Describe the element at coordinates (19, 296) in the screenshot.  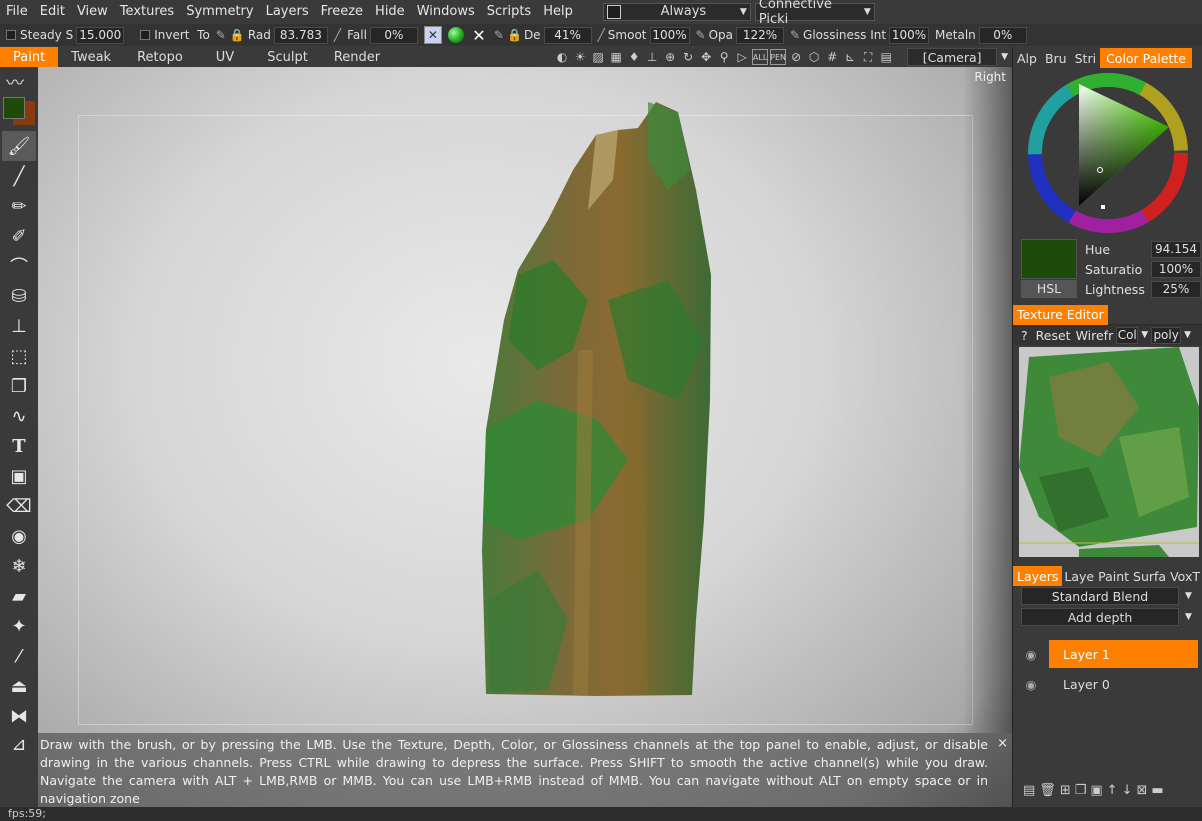
I see `bucket-tool-icon: ⛁` at that location.